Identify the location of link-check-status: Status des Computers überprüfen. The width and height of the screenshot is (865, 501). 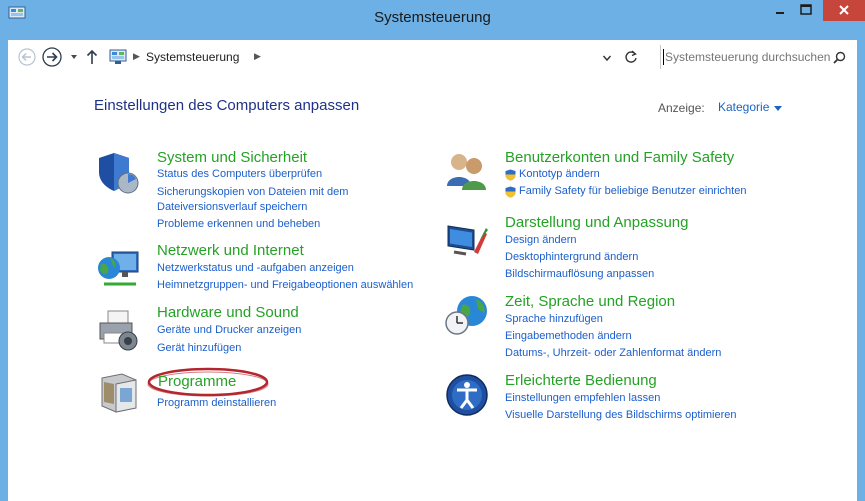
(239, 174).